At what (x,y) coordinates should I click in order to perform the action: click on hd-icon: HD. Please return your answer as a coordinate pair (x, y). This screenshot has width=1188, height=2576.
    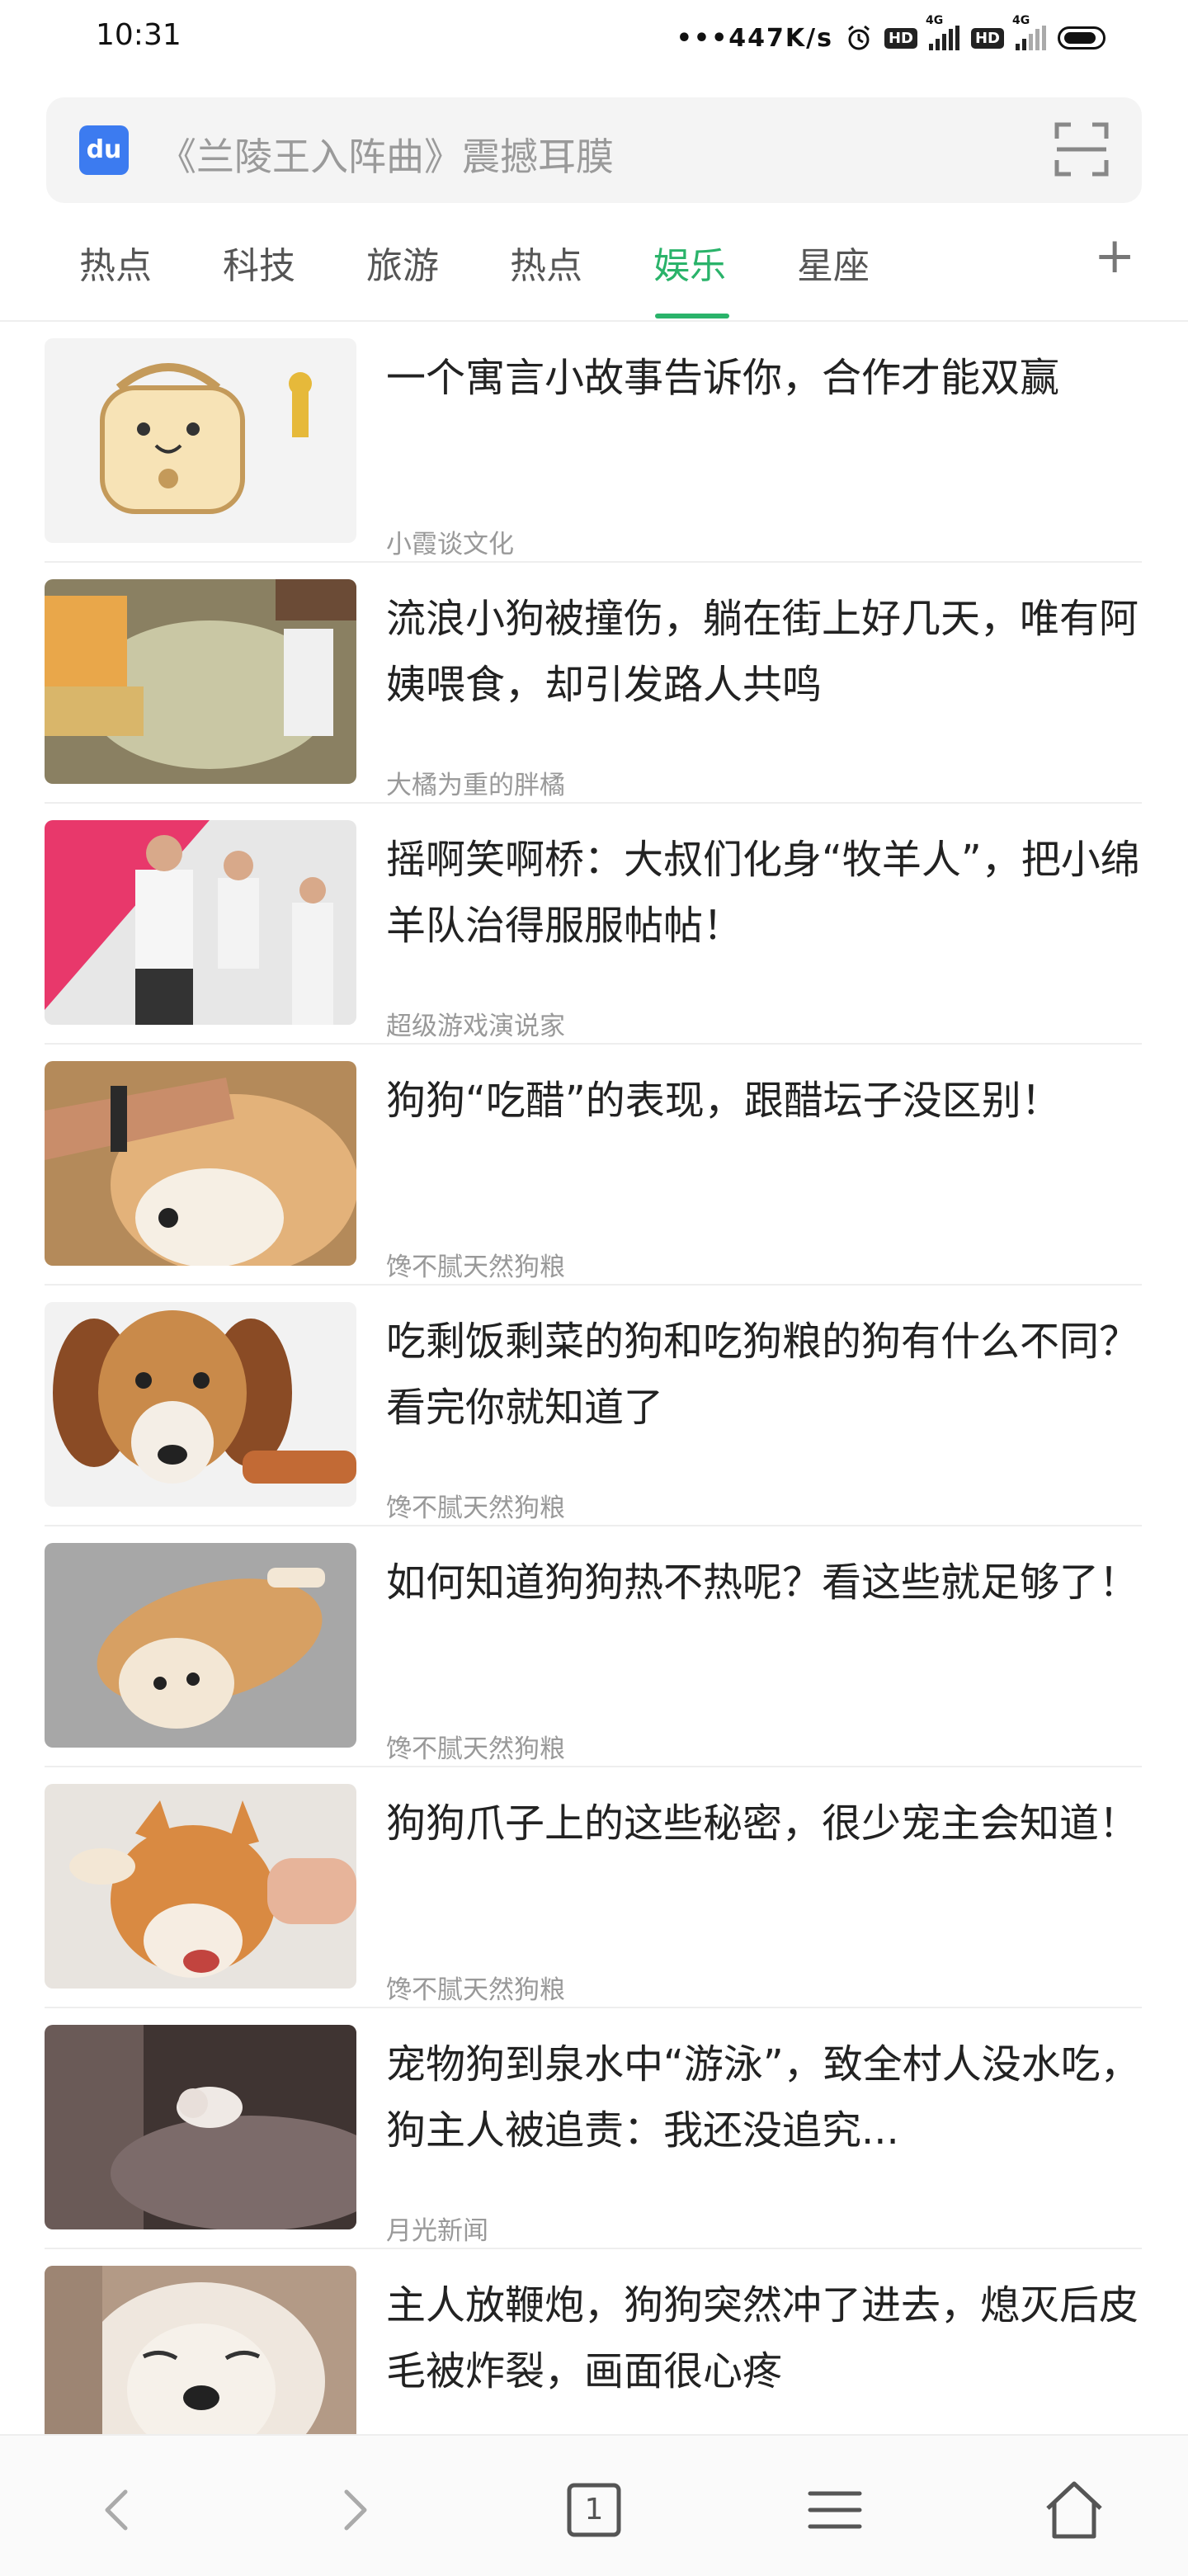
    Looking at the image, I should click on (900, 38).